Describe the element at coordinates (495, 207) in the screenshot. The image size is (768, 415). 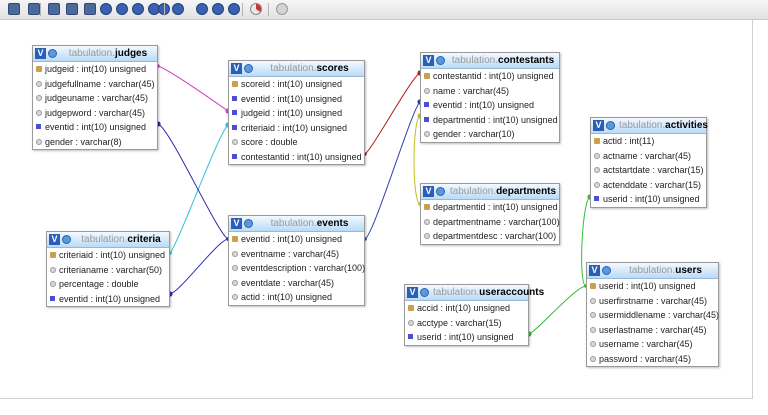
I see `column-label: departmentid : int(10) unsigned` at that location.